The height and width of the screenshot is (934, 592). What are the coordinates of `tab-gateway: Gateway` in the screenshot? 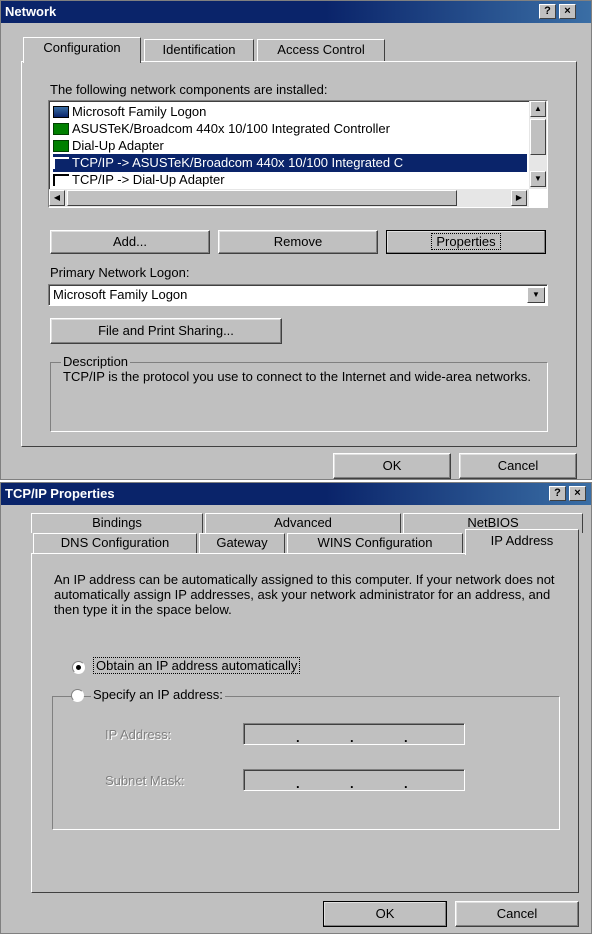 It's located at (242, 543).